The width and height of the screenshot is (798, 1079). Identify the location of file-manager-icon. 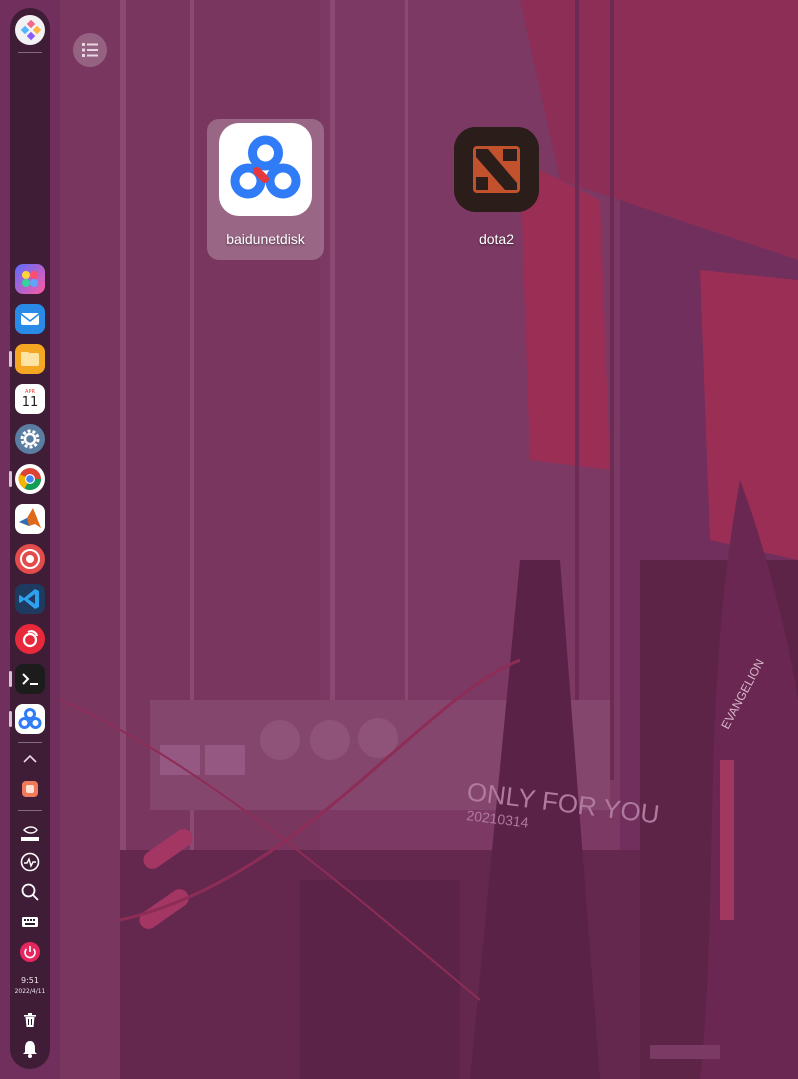
(30, 359).